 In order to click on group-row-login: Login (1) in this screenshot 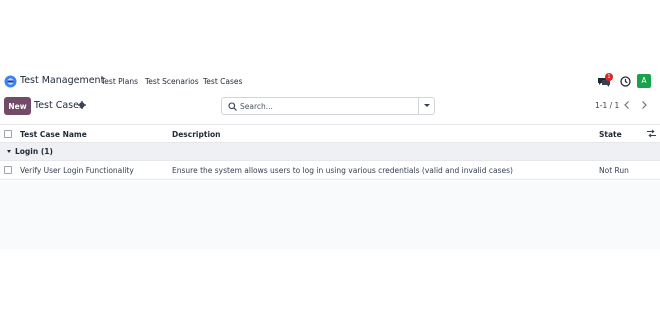, I will do `click(330, 152)`.